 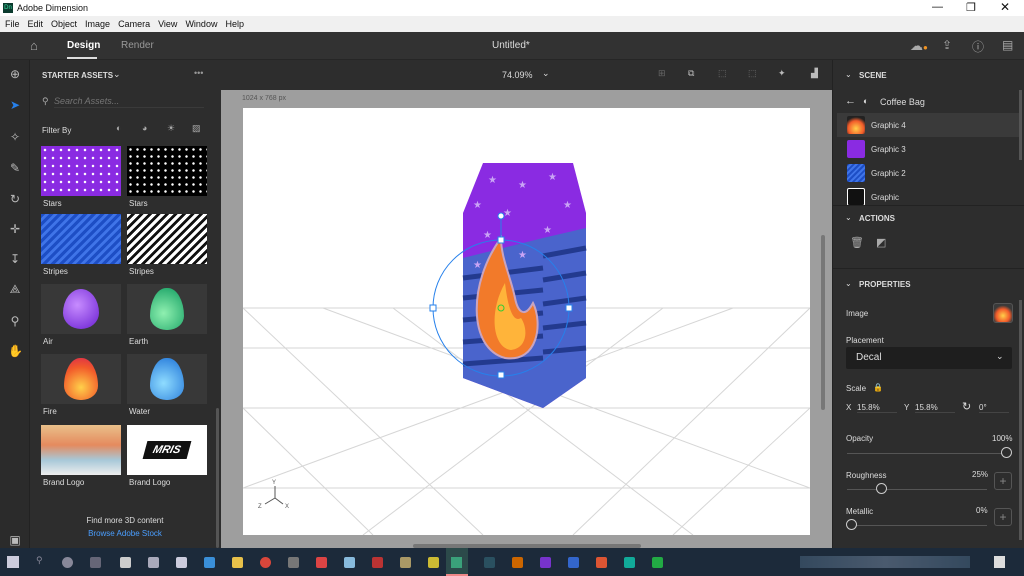 I want to click on dolly-icon: ↧, so click(x=15, y=259).